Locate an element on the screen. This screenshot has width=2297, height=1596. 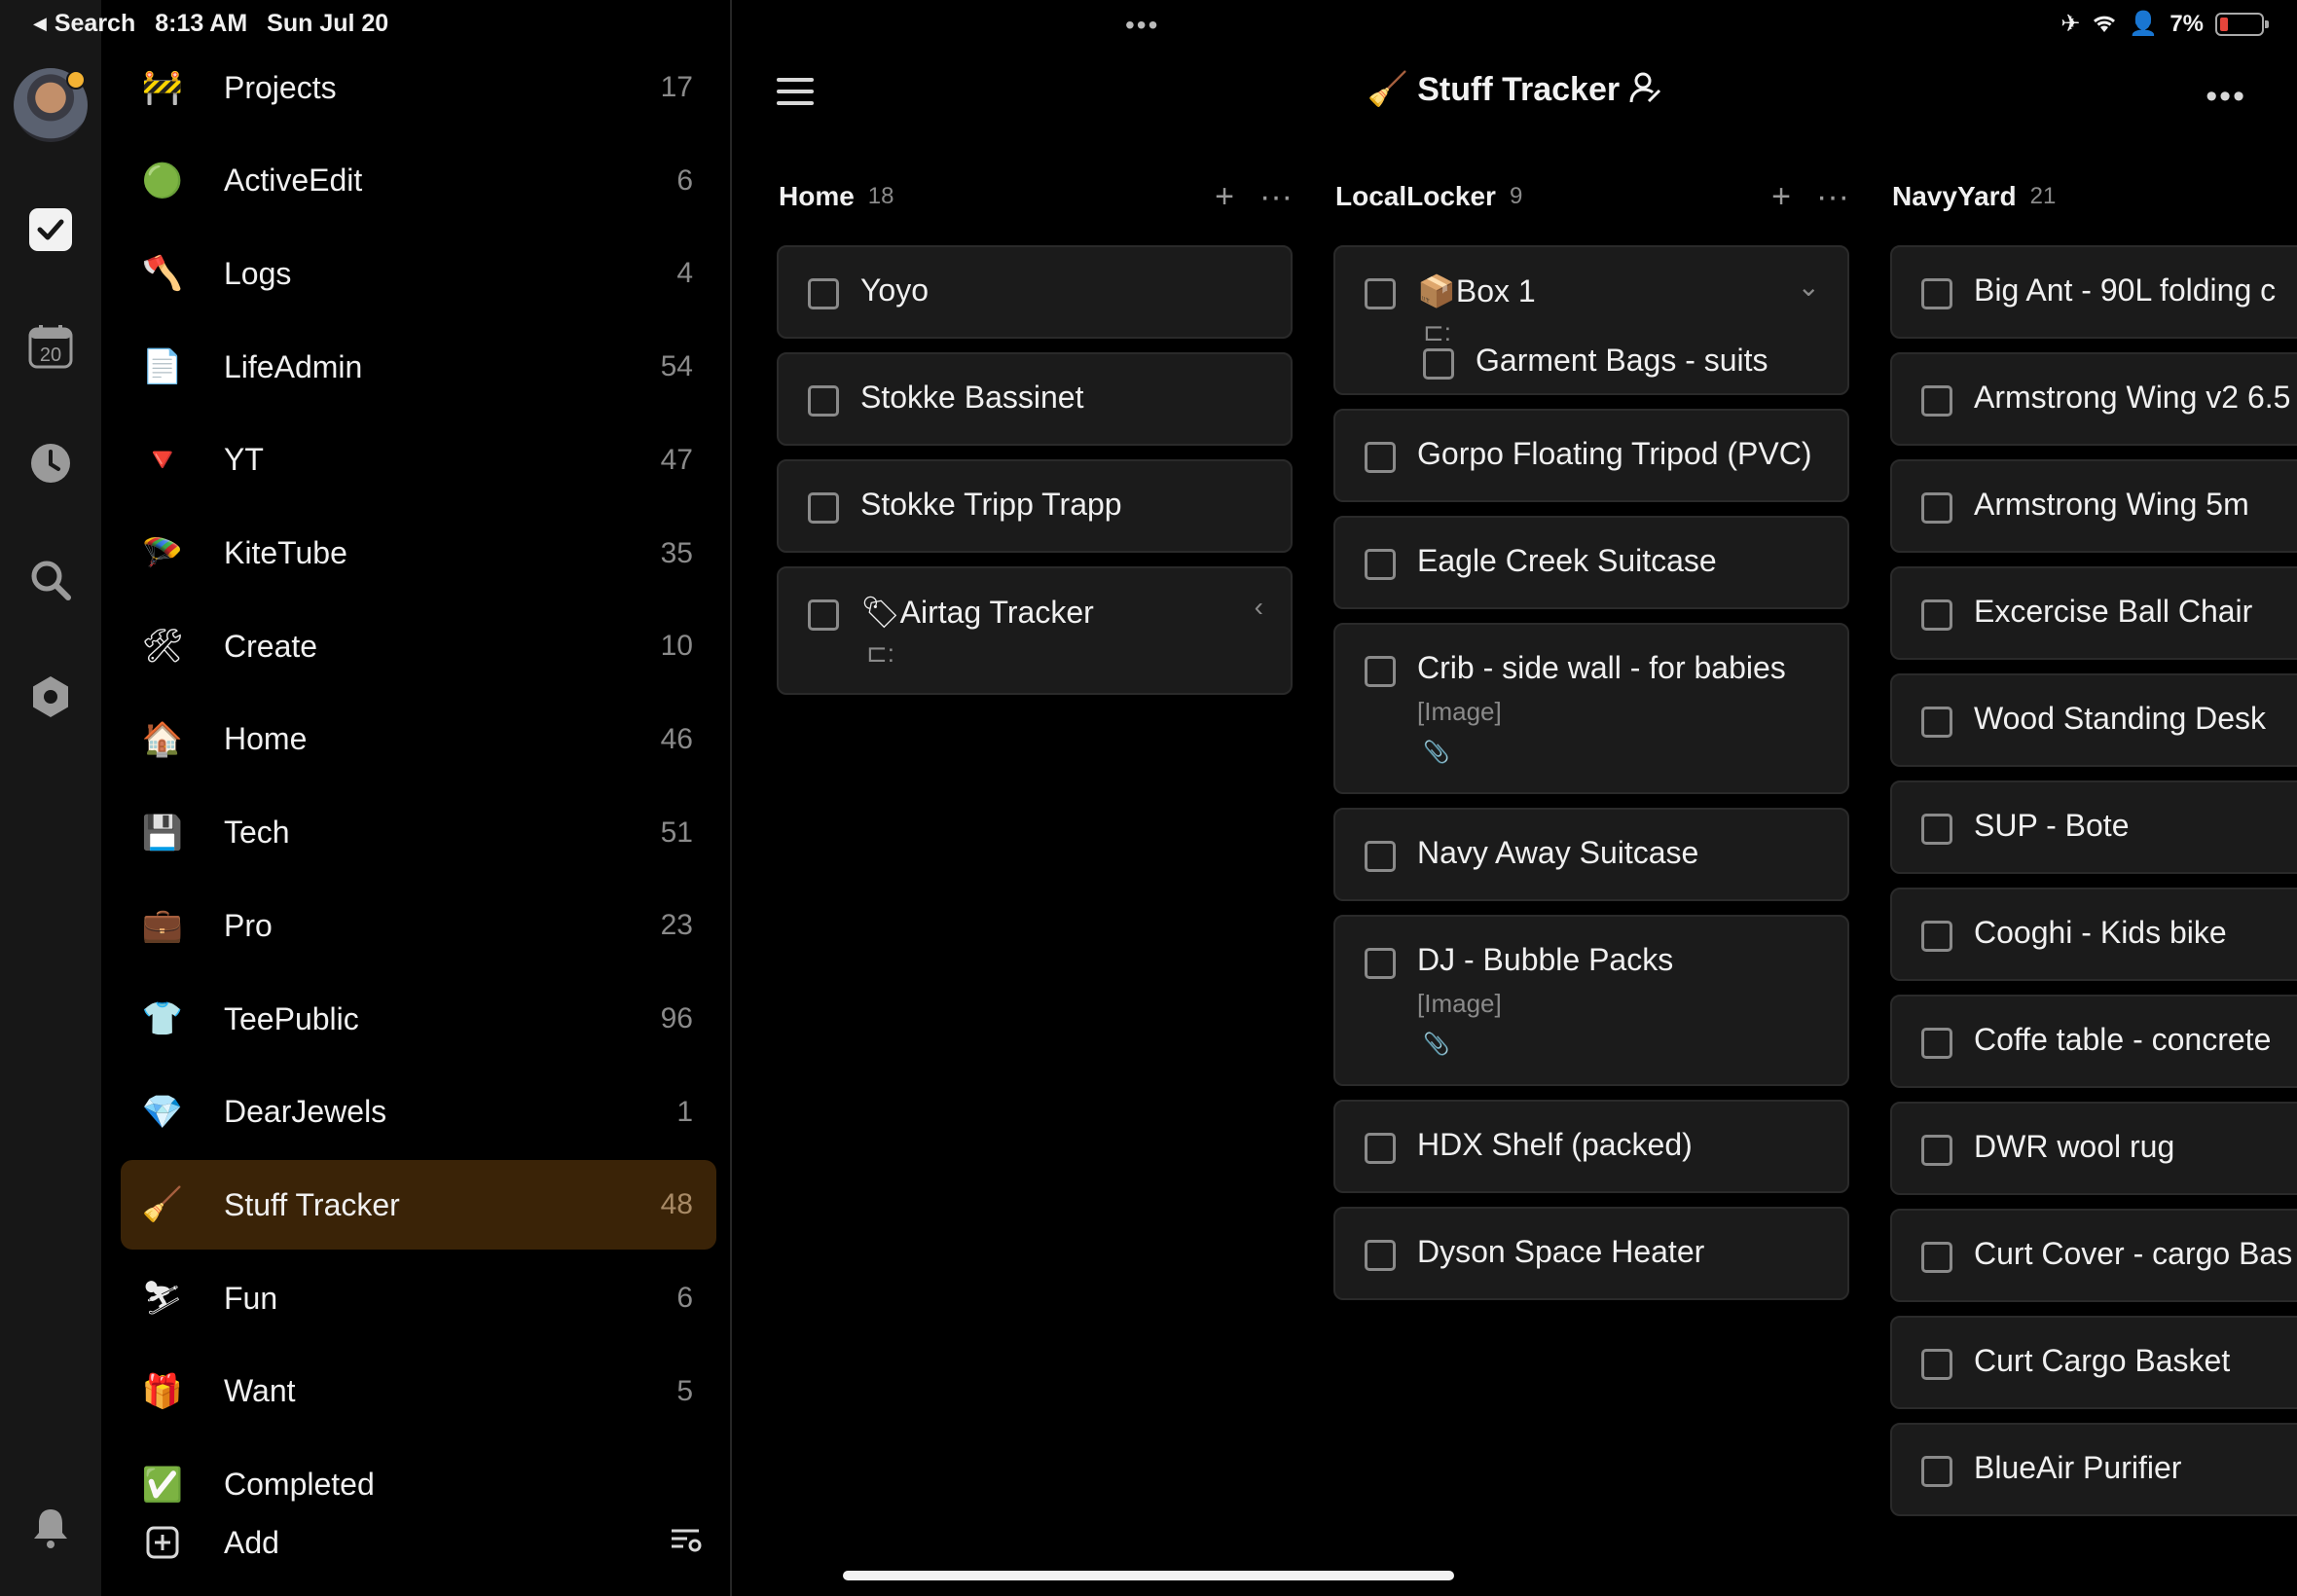
task-card: DJ - Bubble Packs [Image] 📎 is located at coordinates (1591, 1001).